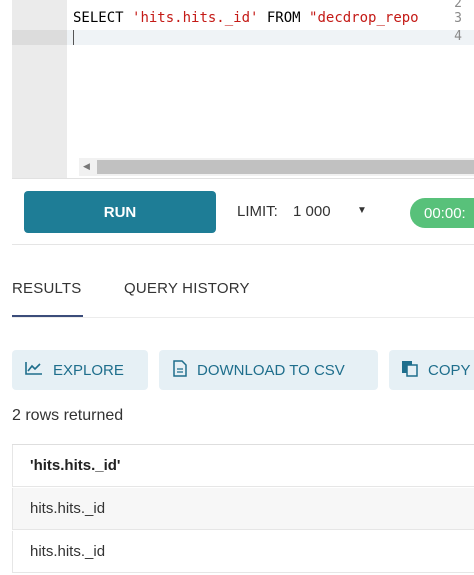  Describe the element at coordinates (46, 288) in the screenshot. I see `tab-results: RESULTS` at that location.